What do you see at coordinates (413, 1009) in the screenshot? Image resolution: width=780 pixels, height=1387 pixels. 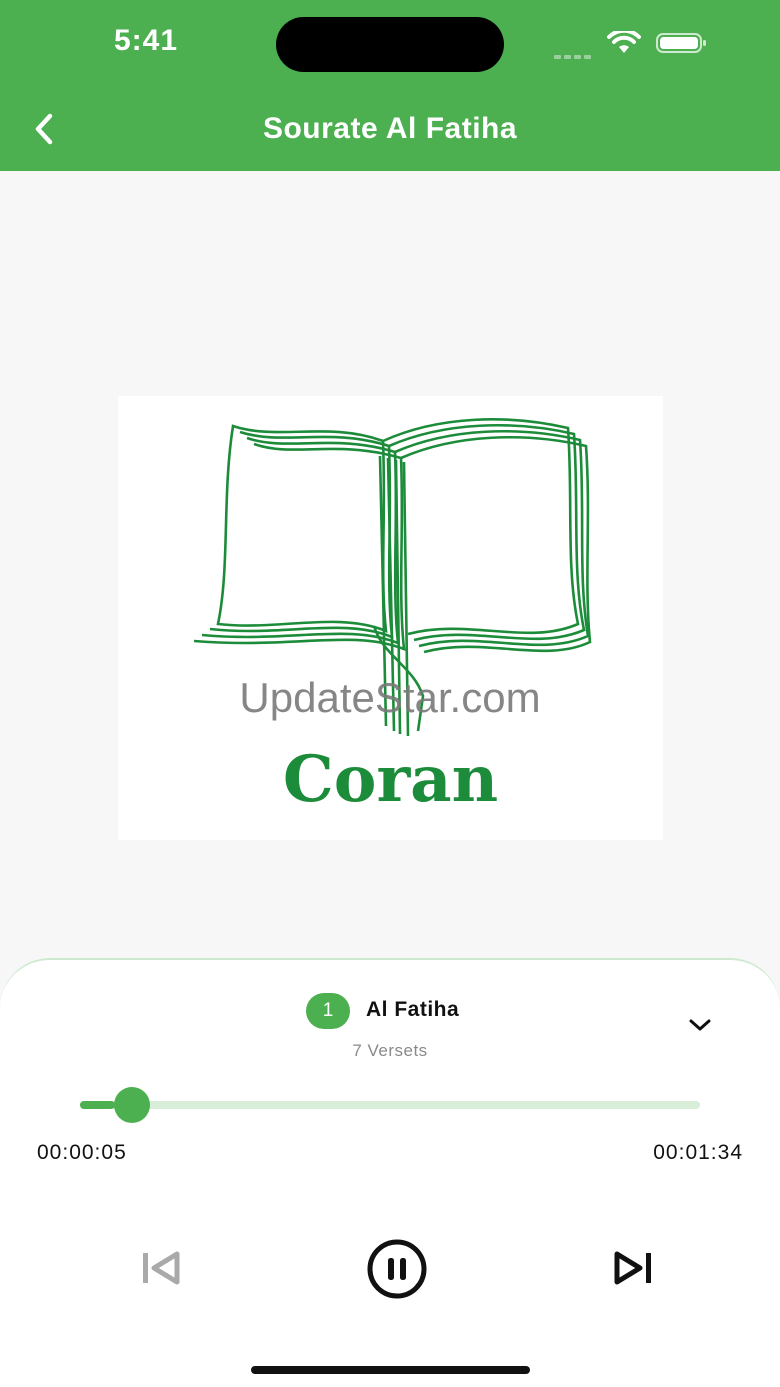 I see `surah-name: Al Fatiha` at bounding box center [413, 1009].